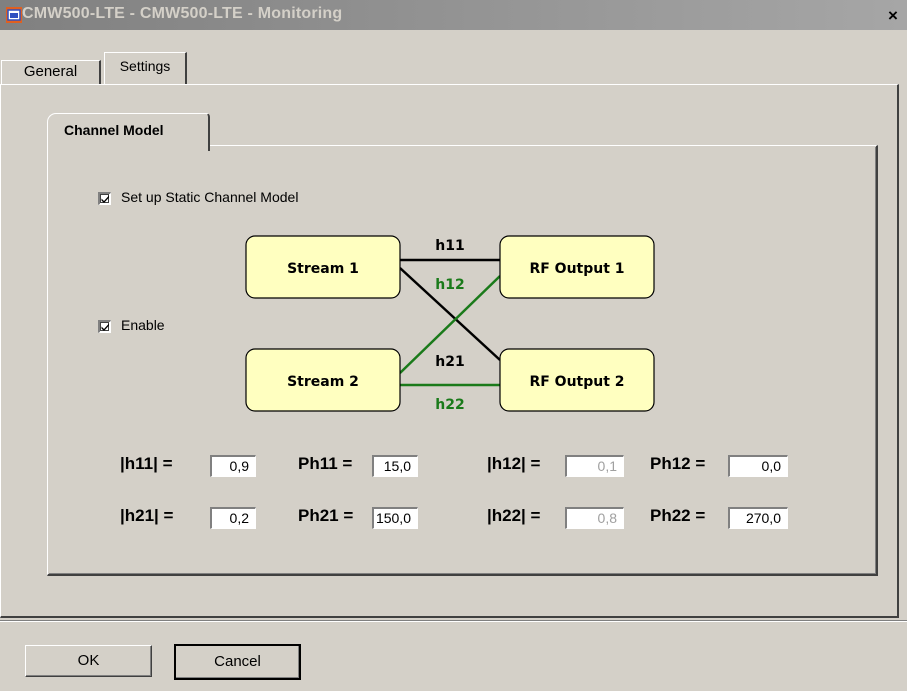 This screenshot has height=691, width=907. What do you see at coordinates (146, 463) in the screenshot?
I see `h11-magnitude-label: |h11| =` at bounding box center [146, 463].